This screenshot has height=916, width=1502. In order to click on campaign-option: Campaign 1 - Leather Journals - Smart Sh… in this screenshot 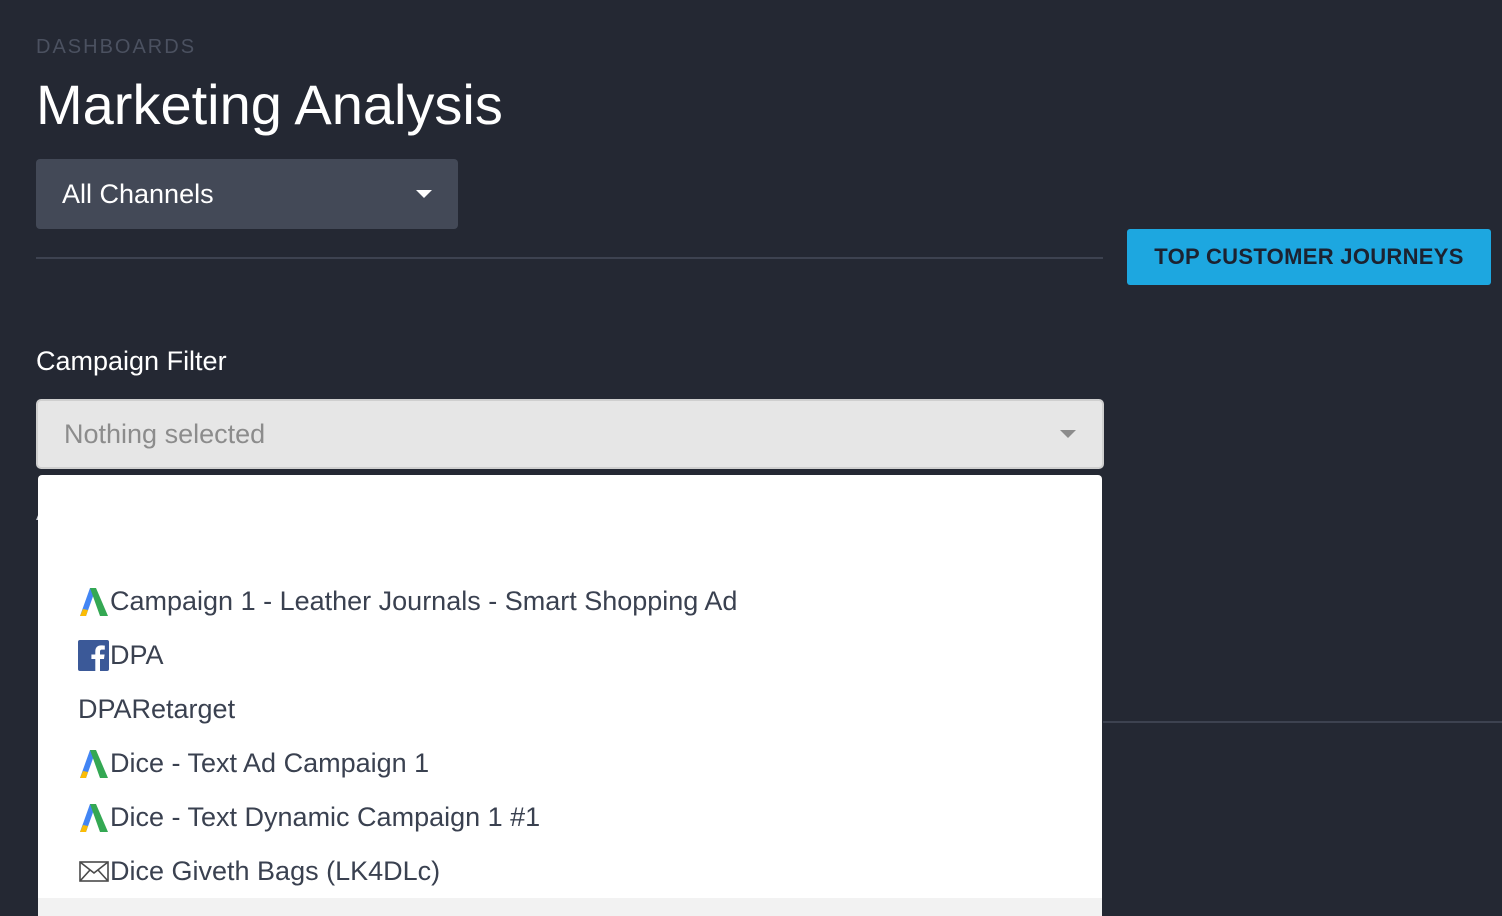, I will do `click(570, 601)`.